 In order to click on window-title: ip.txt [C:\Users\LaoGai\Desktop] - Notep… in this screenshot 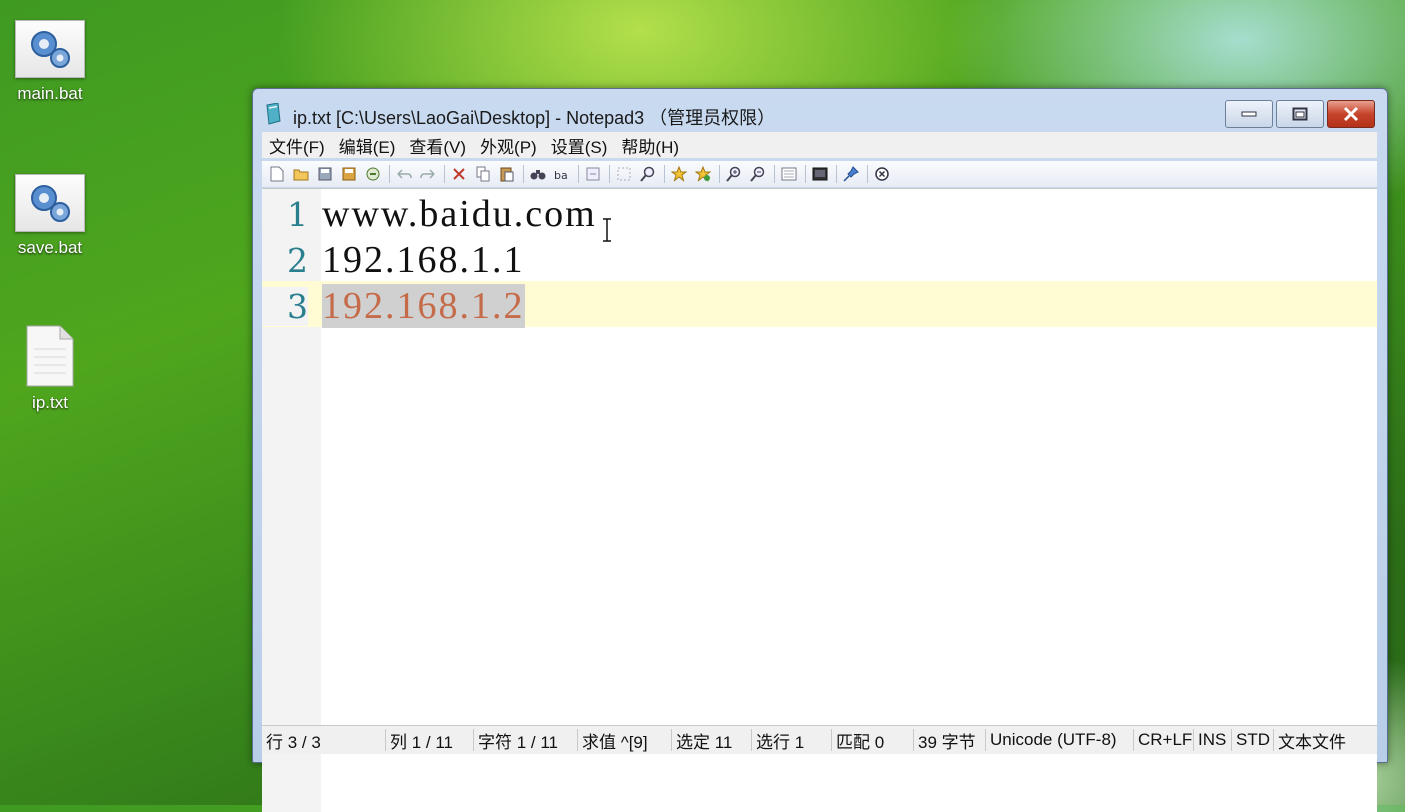, I will do `click(534, 118)`.